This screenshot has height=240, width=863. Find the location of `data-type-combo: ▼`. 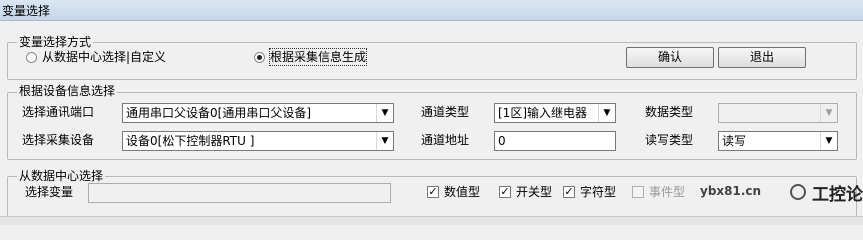

data-type-combo: ▼ is located at coordinates (778, 113).